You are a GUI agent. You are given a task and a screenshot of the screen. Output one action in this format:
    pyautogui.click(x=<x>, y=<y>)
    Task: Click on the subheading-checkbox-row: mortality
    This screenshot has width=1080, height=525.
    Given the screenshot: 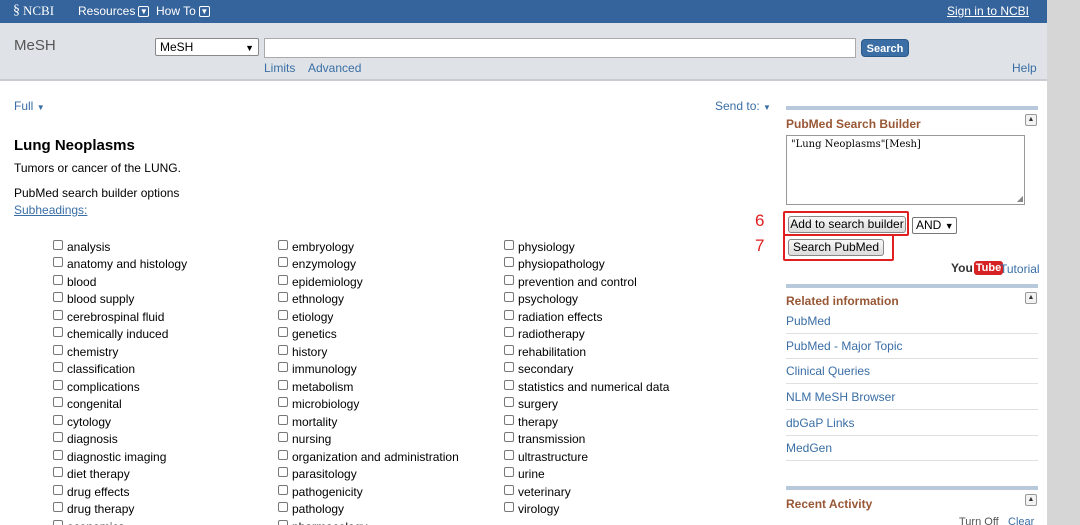 What is the action you would take?
    pyautogui.click(x=368, y=422)
    